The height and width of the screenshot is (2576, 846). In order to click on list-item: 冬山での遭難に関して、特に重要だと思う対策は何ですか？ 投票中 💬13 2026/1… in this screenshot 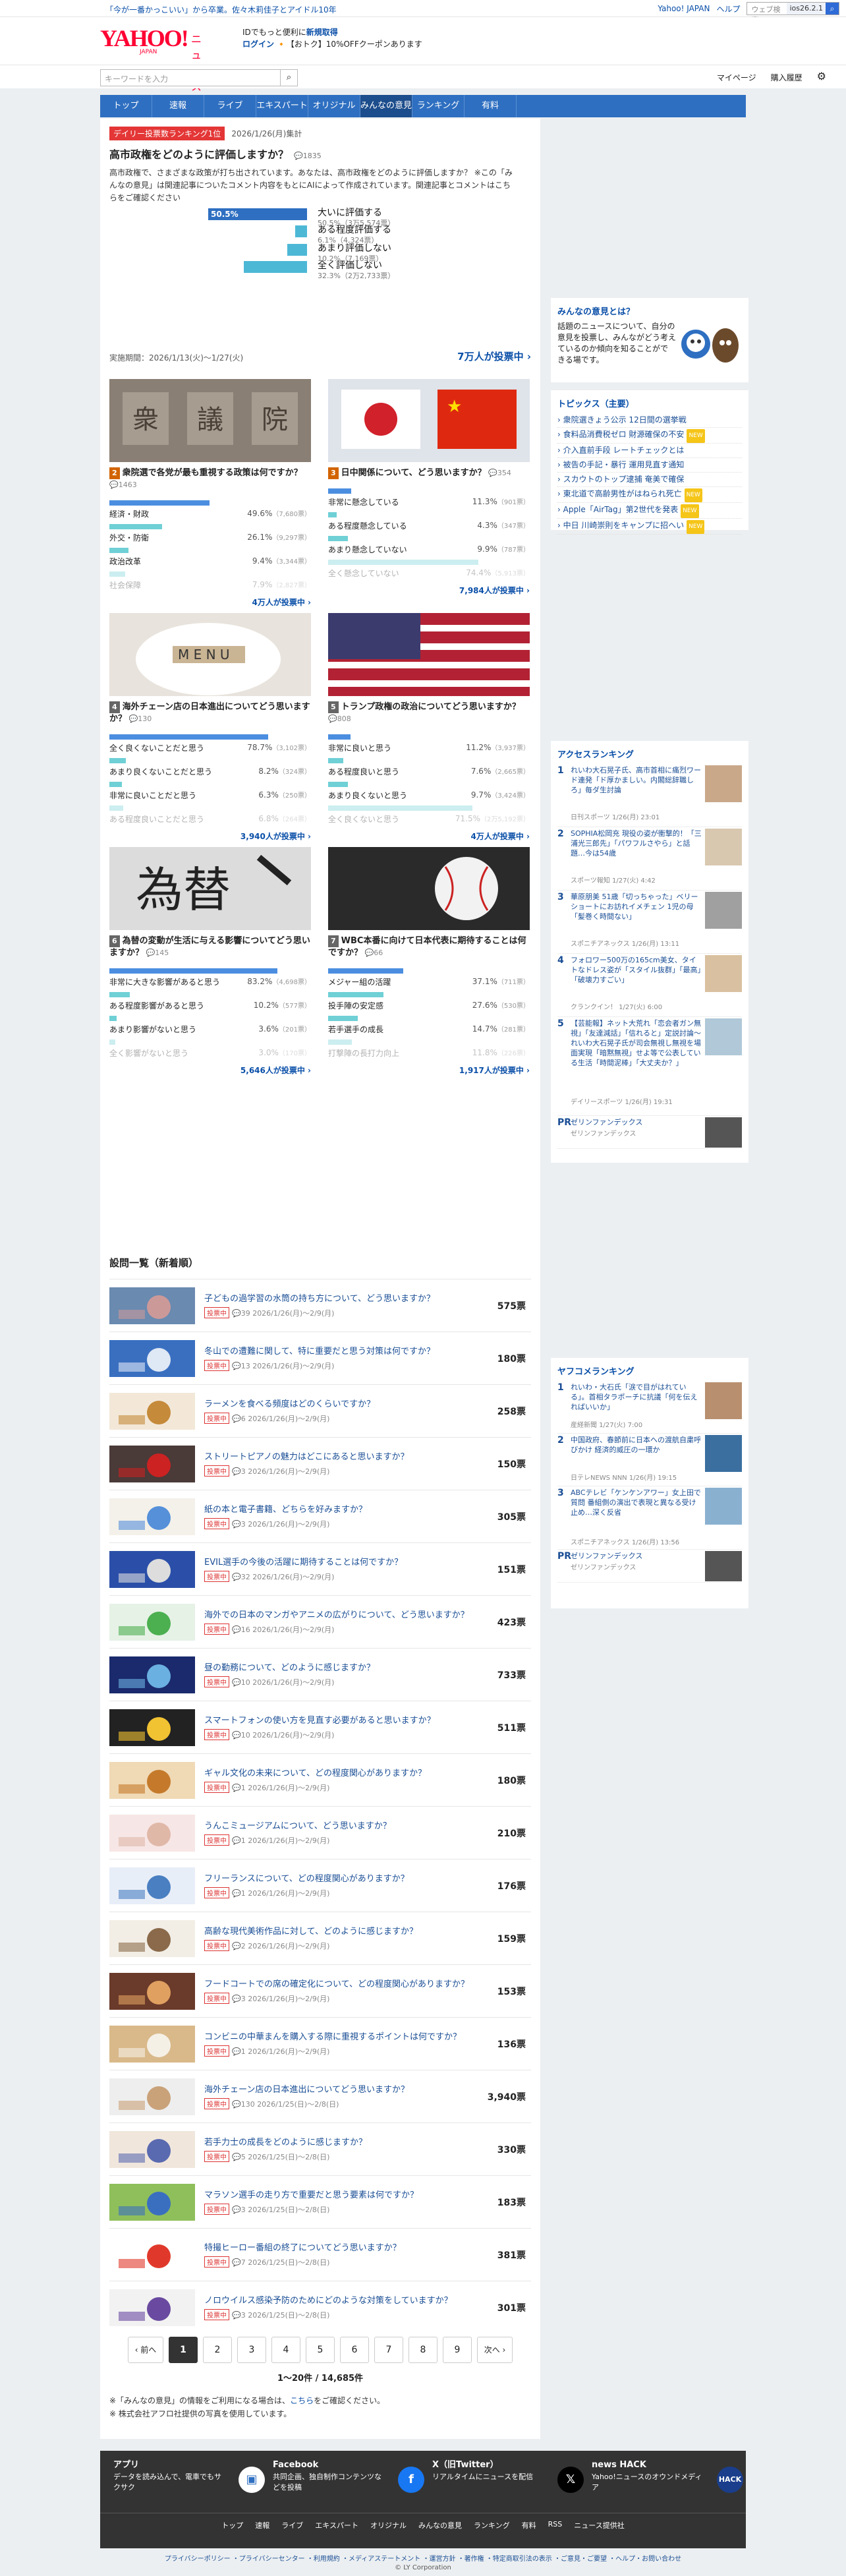, I will do `click(320, 1358)`.